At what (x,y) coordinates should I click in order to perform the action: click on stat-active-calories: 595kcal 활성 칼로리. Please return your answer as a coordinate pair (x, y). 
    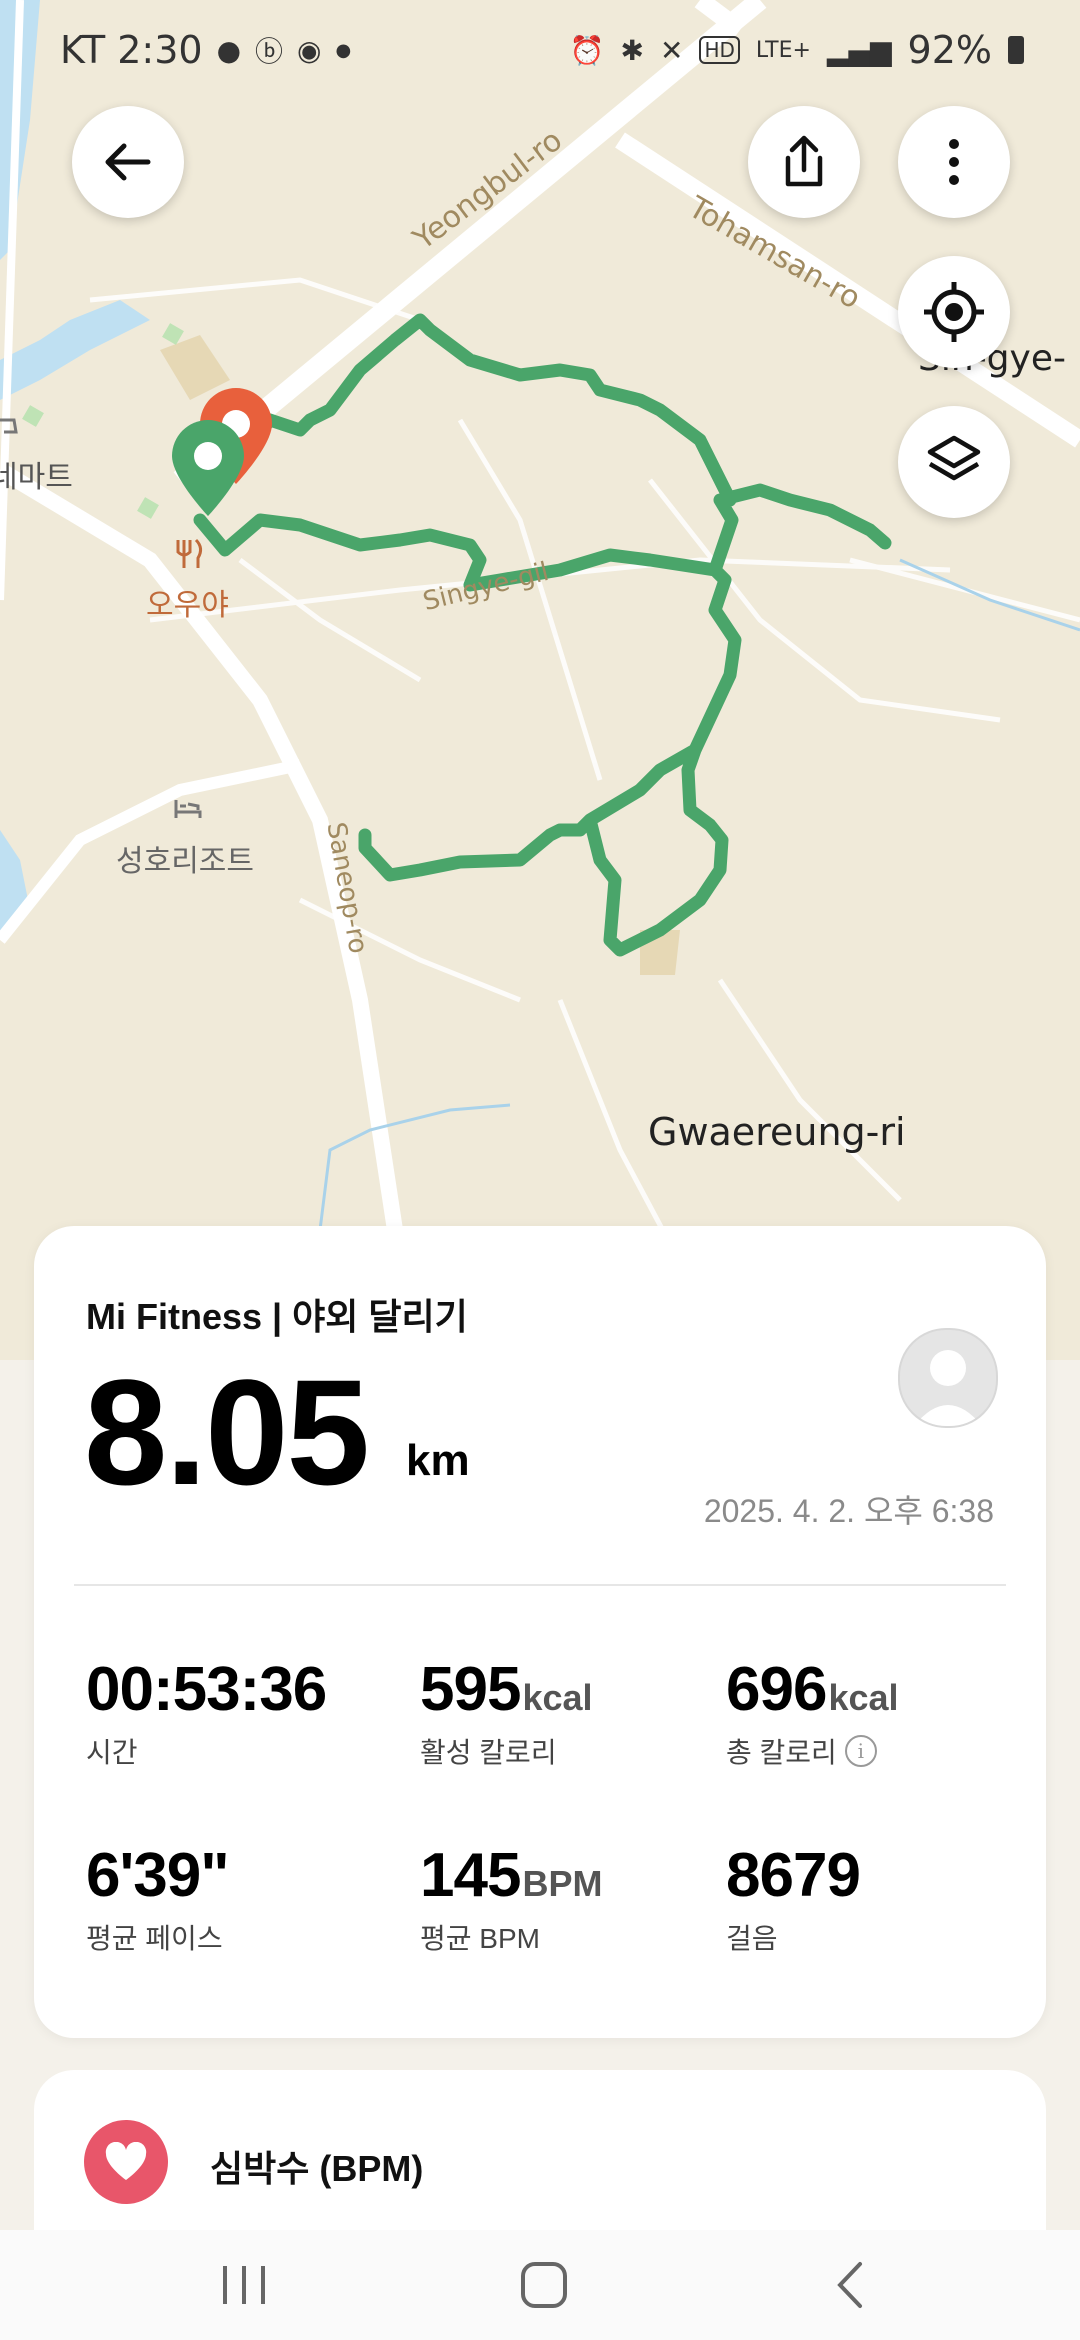
    Looking at the image, I should click on (506, 1712).